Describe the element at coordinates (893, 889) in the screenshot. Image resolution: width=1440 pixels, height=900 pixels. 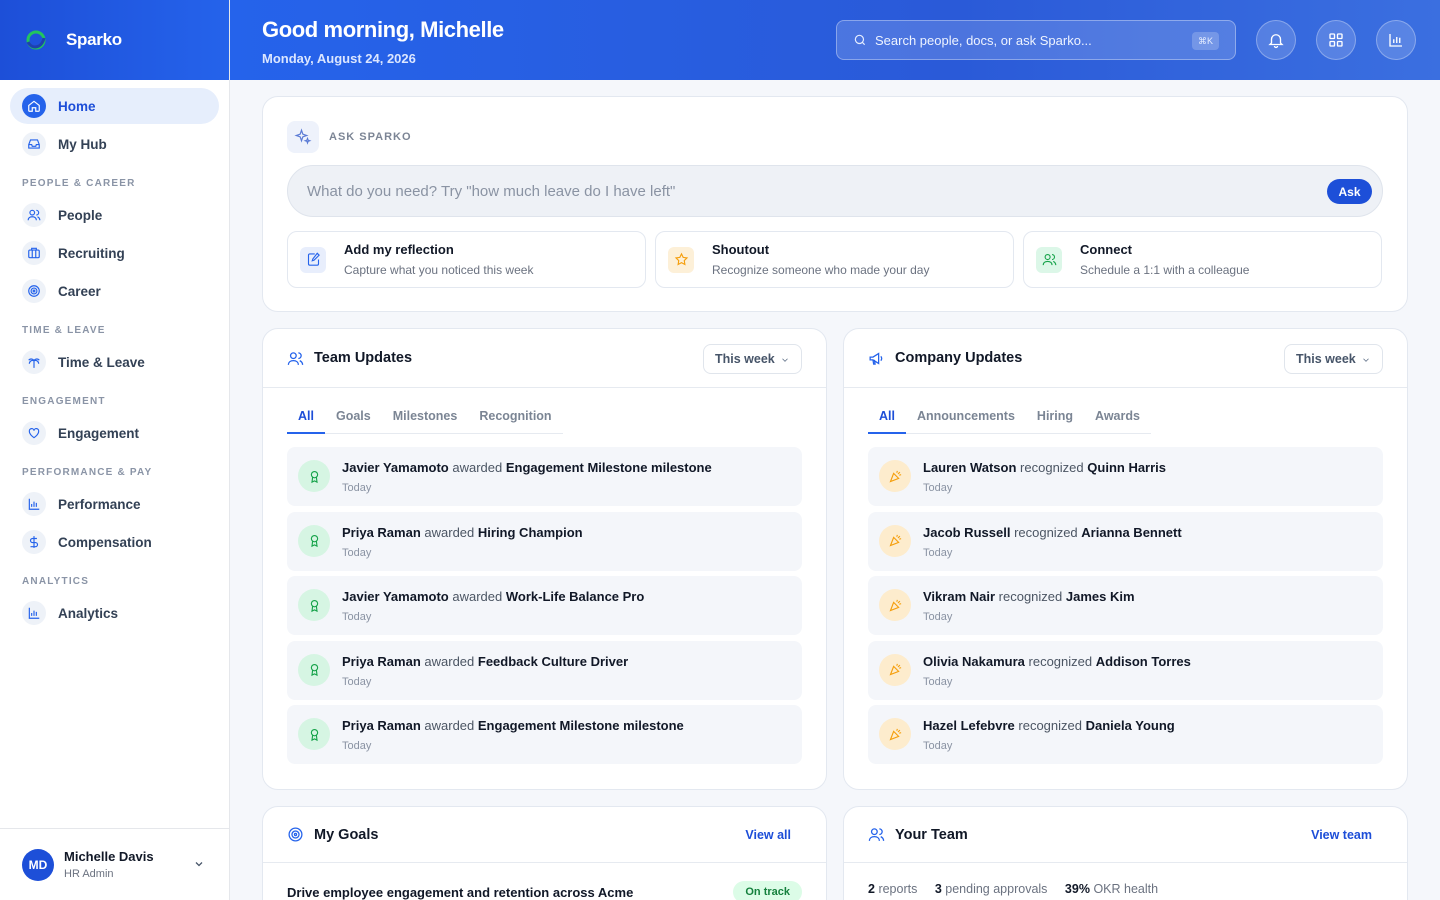
I see `reports-stat: 2 reports` at that location.